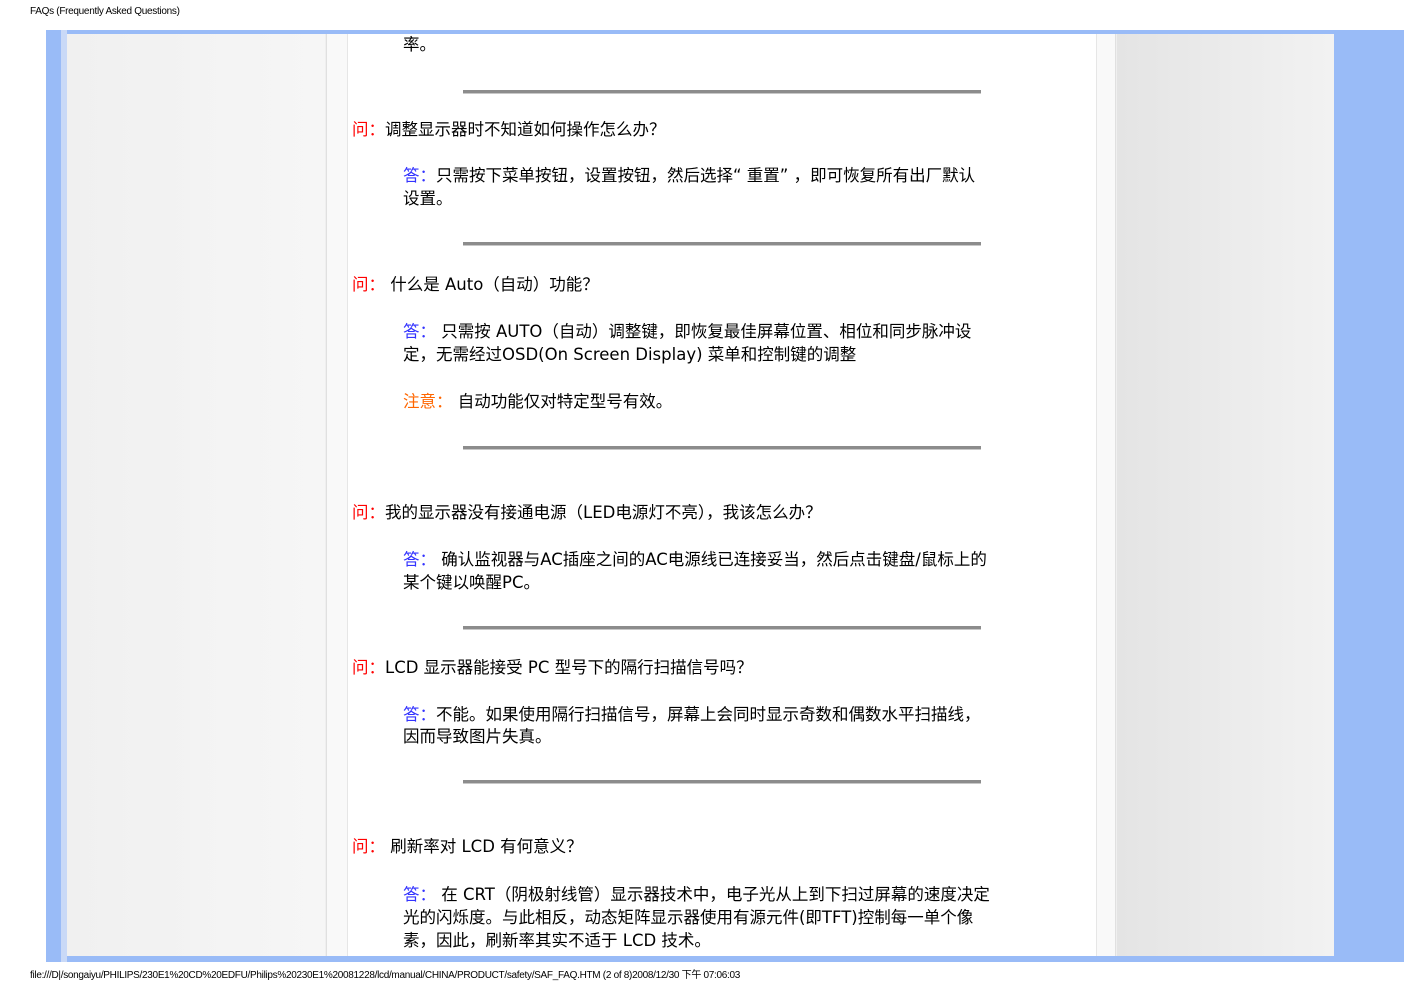  What do you see at coordinates (603, 512) in the screenshot?
I see `question-text: 我的显示器没有接通电源（LED电源灯不亮），我该怎么办？` at bounding box center [603, 512].